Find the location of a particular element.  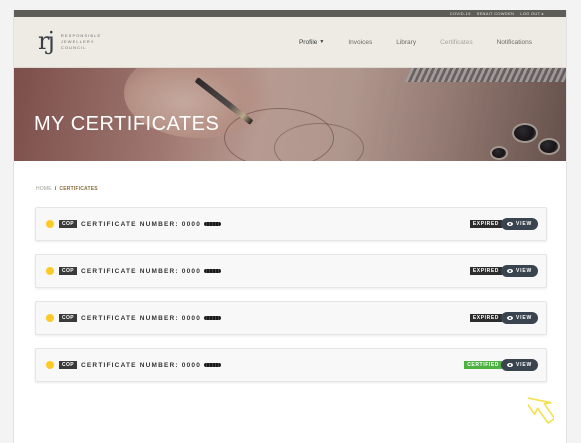

breadcrumb: HOME / CERTIFICATES is located at coordinates (67, 189).